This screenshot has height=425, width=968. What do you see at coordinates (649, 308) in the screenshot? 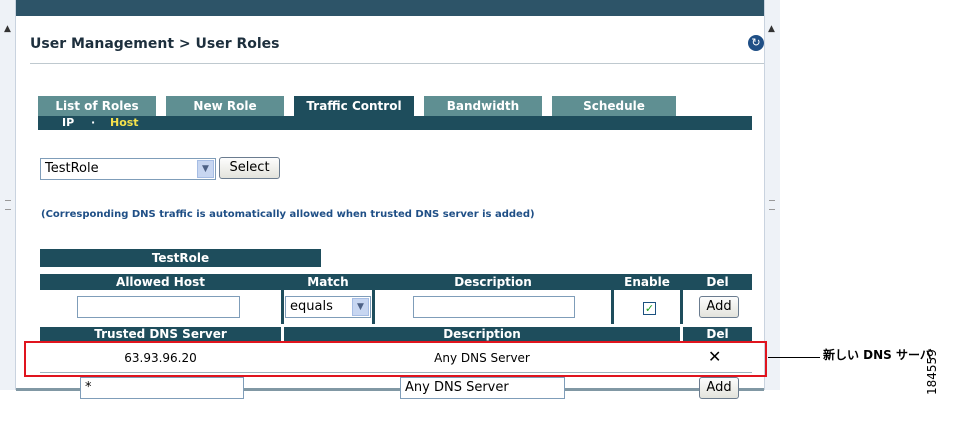
I see `enable-checkbox: ✓` at bounding box center [649, 308].